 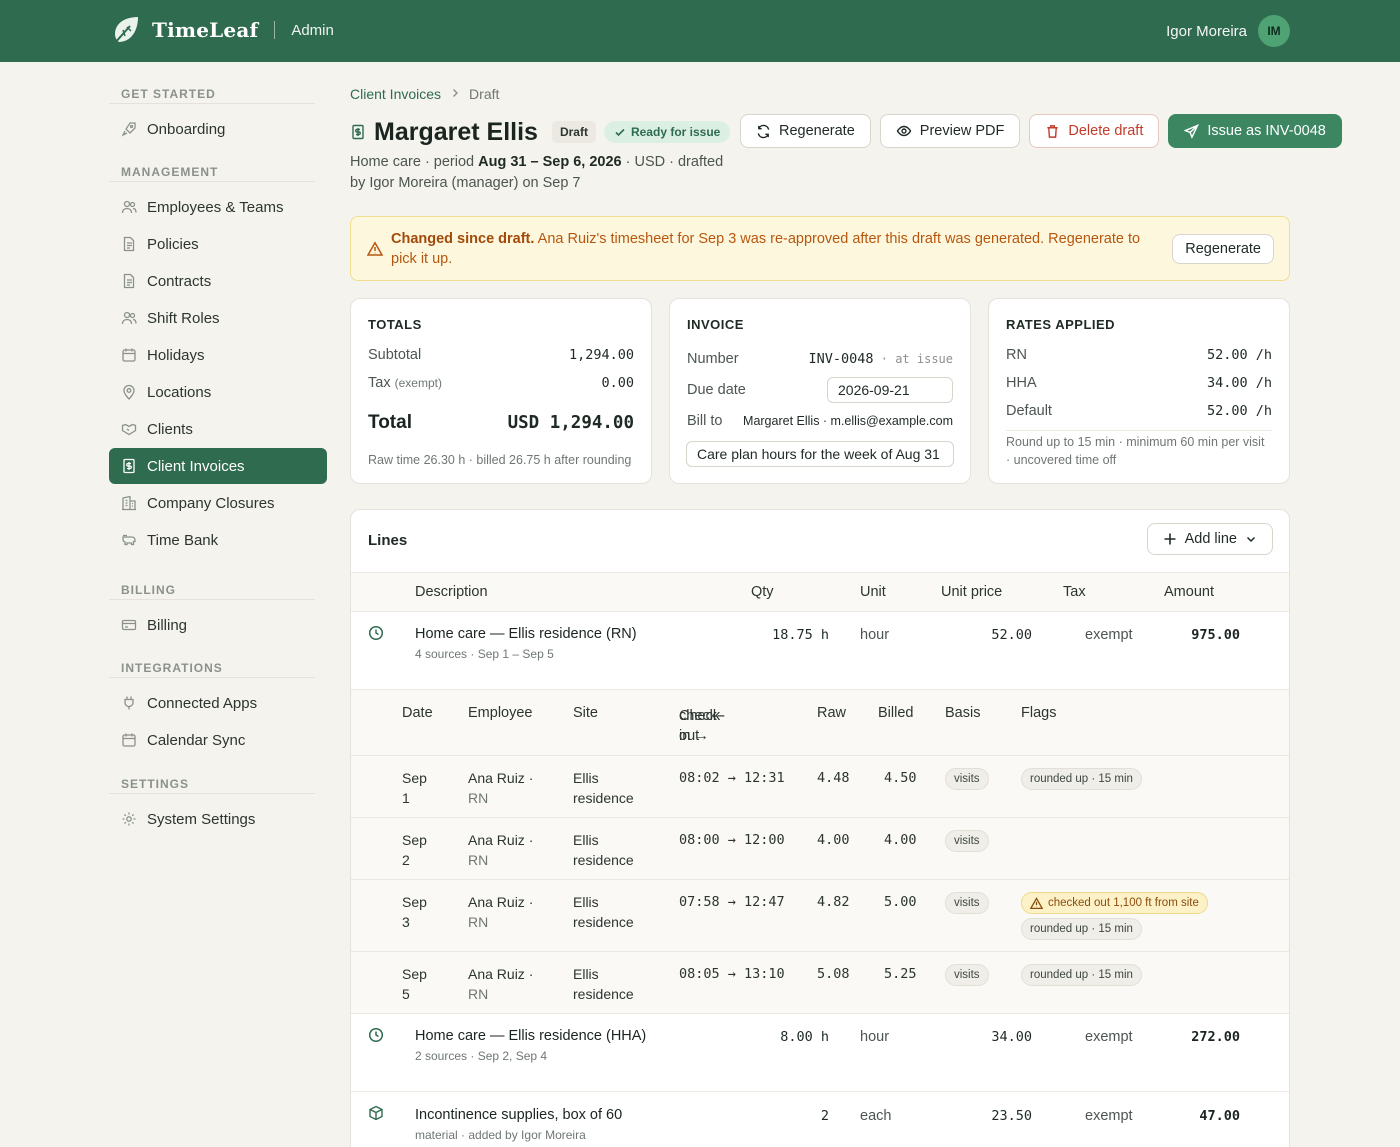 I want to click on due-label: Due date, so click(x=716, y=390).